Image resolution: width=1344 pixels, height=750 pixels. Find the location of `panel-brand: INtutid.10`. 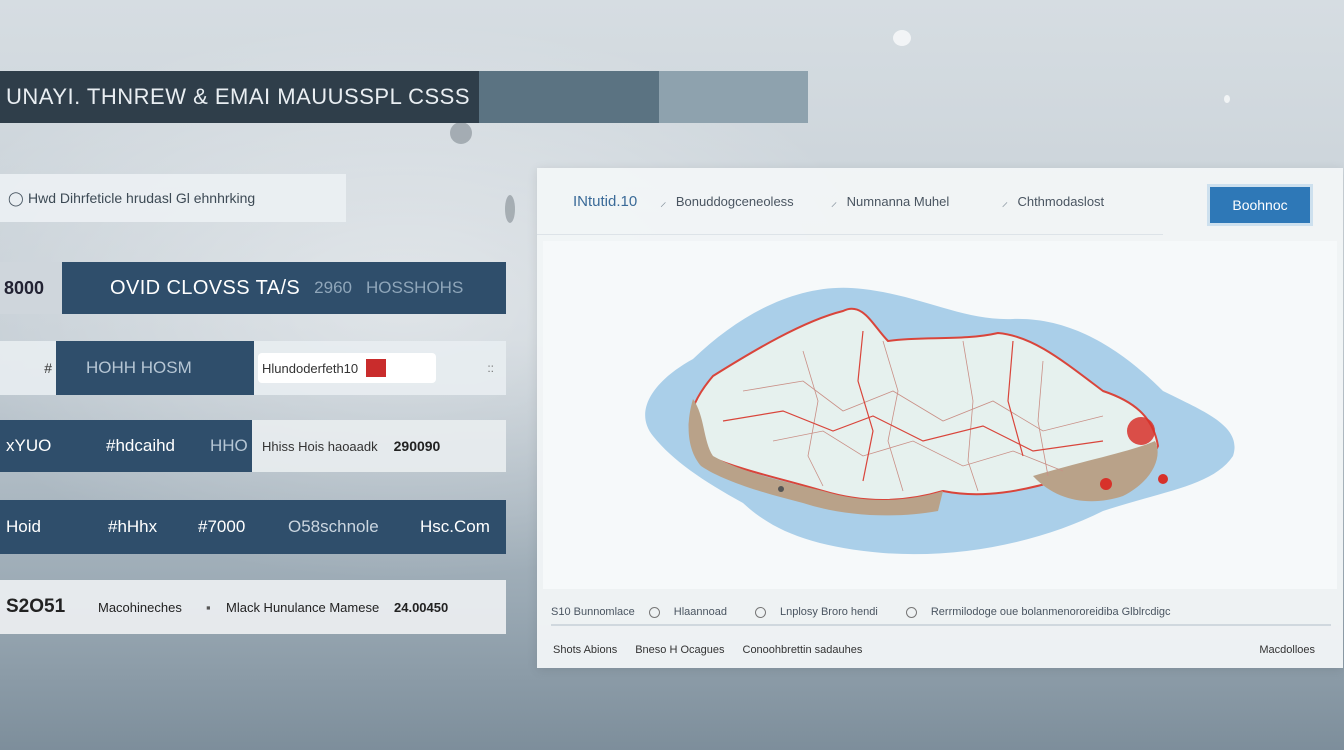

panel-brand: INtutid.10 is located at coordinates (605, 201).